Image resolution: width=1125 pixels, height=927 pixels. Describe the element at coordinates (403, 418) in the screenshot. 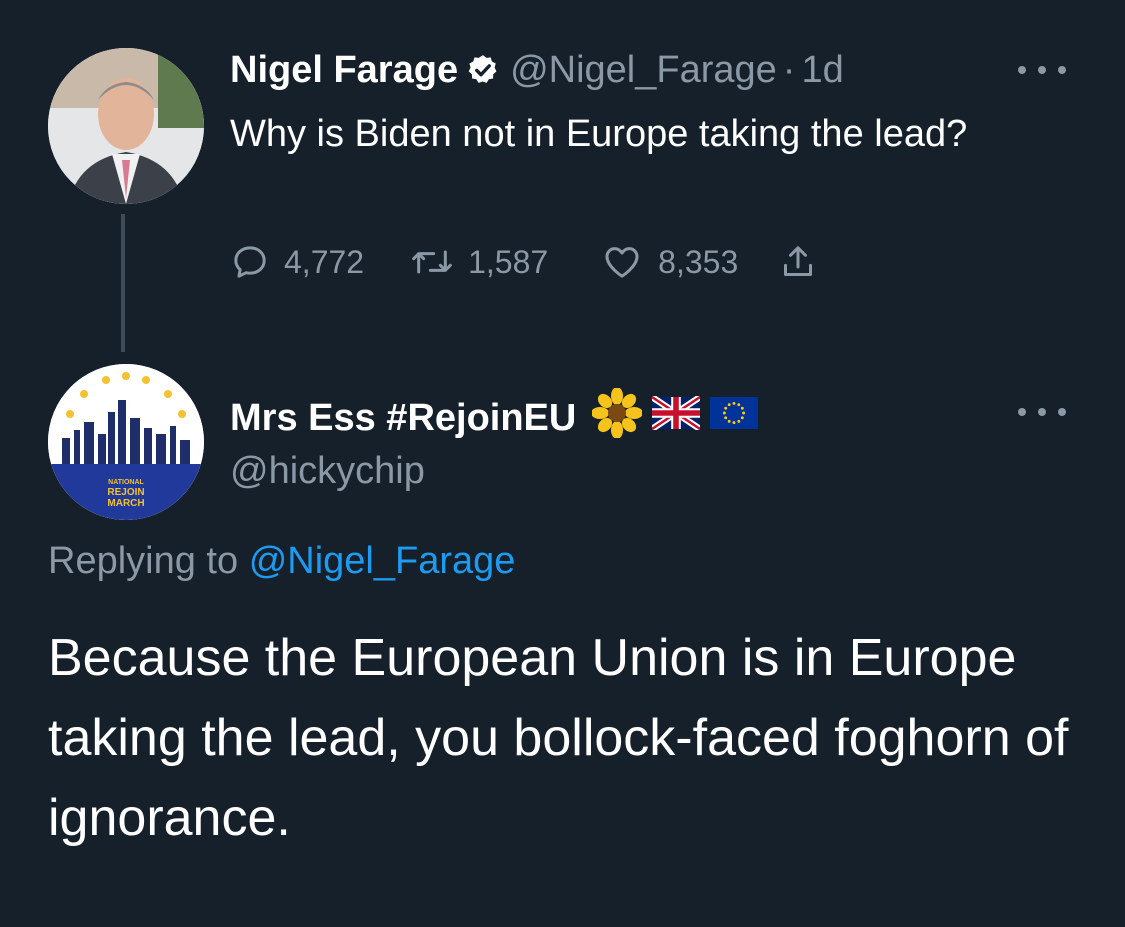

I see `reply-author-name: Mrs Ess #RejoinEU` at that location.